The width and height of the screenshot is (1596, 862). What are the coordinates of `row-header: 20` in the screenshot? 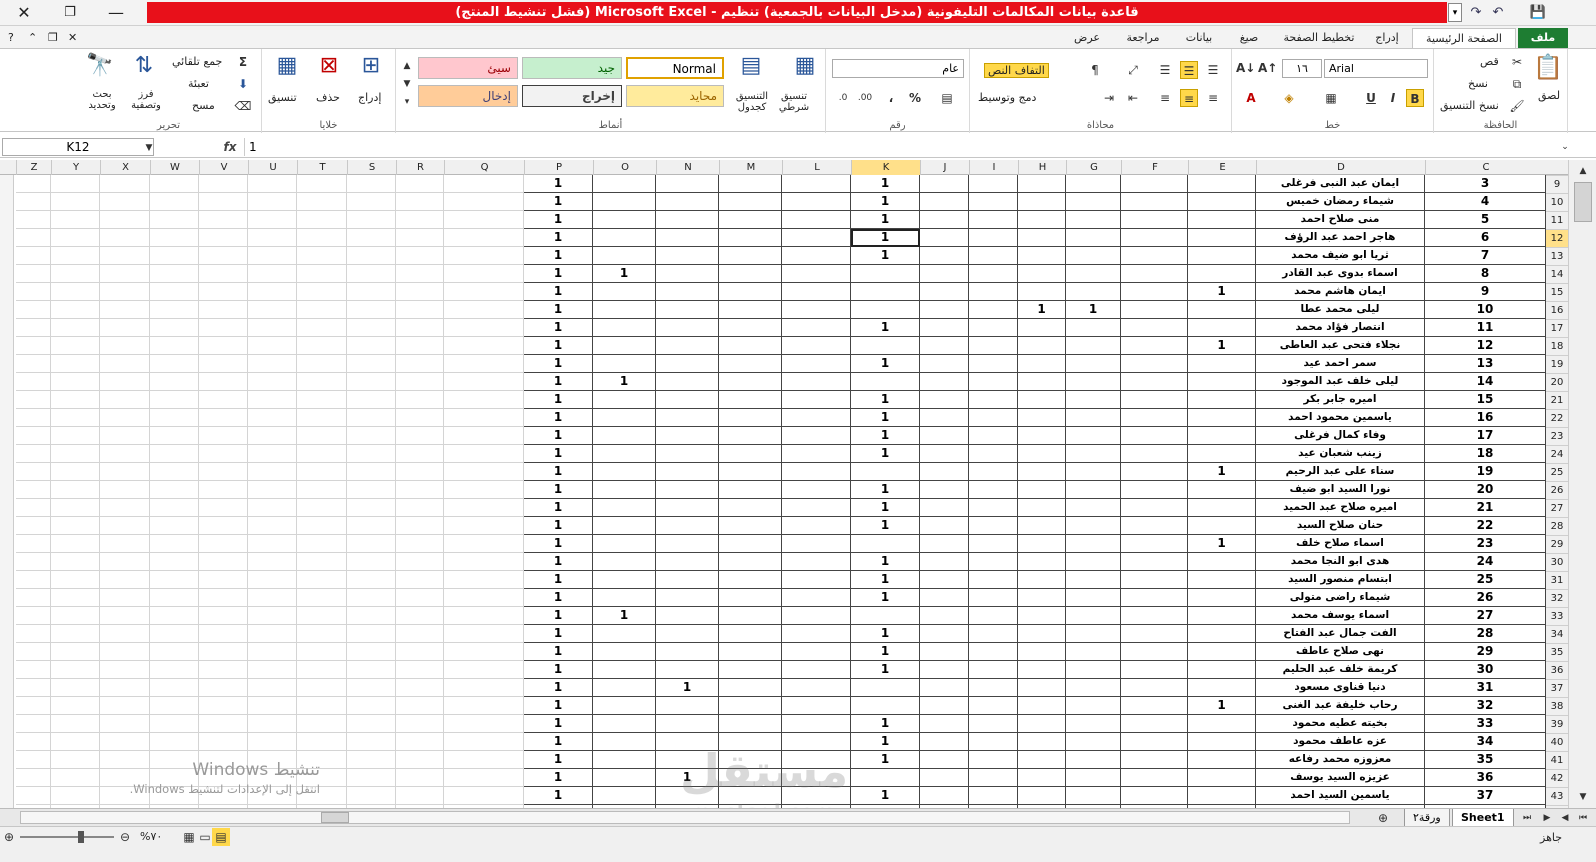 It's located at (1557, 382).